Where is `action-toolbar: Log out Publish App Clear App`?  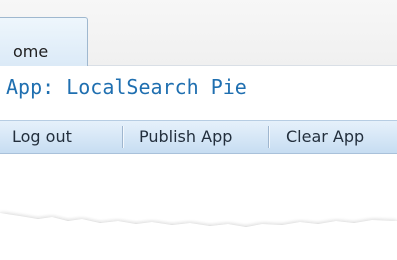 action-toolbar: Log out Publish App Clear App is located at coordinates (198, 137).